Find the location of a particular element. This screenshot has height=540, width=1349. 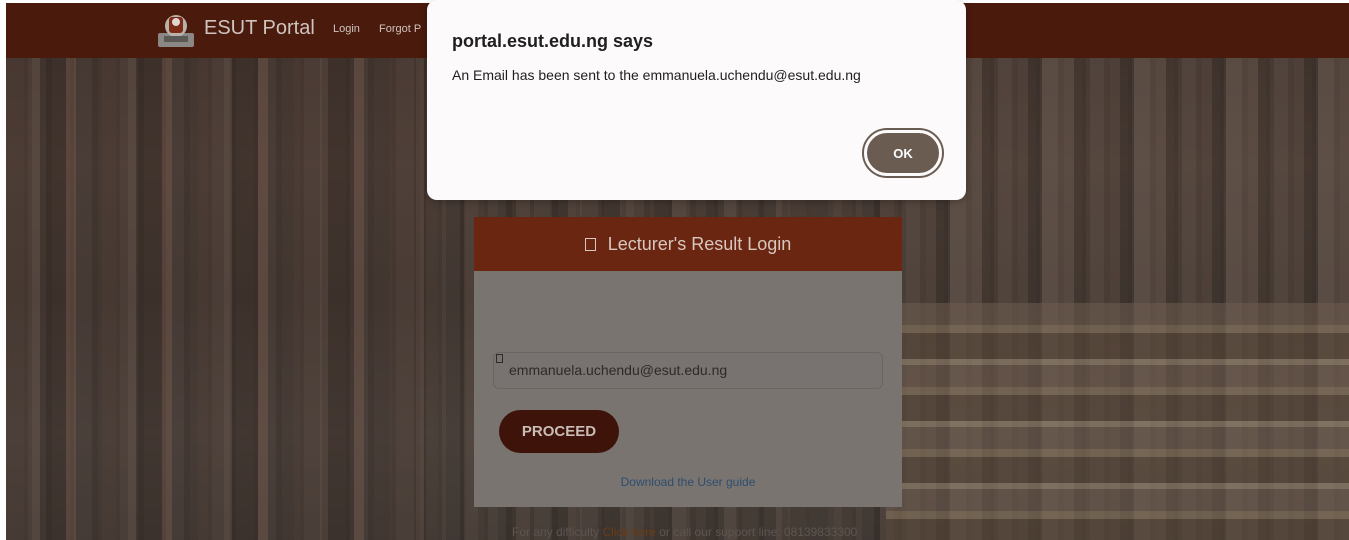

proceed-button: PROCEED is located at coordinates (559, 431).